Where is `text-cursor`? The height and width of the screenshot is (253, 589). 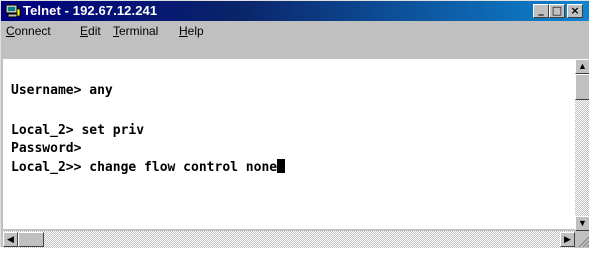 text-cursor is located at coordinates (281, 166).